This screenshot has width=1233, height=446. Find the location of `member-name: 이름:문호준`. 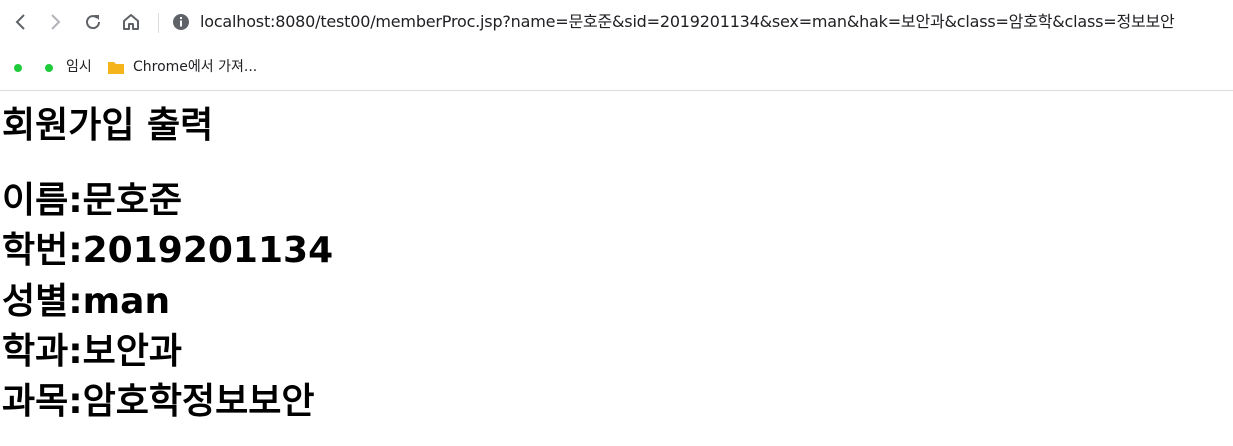

member-name: 이름:문호준 is located at coordinates (92, 200).